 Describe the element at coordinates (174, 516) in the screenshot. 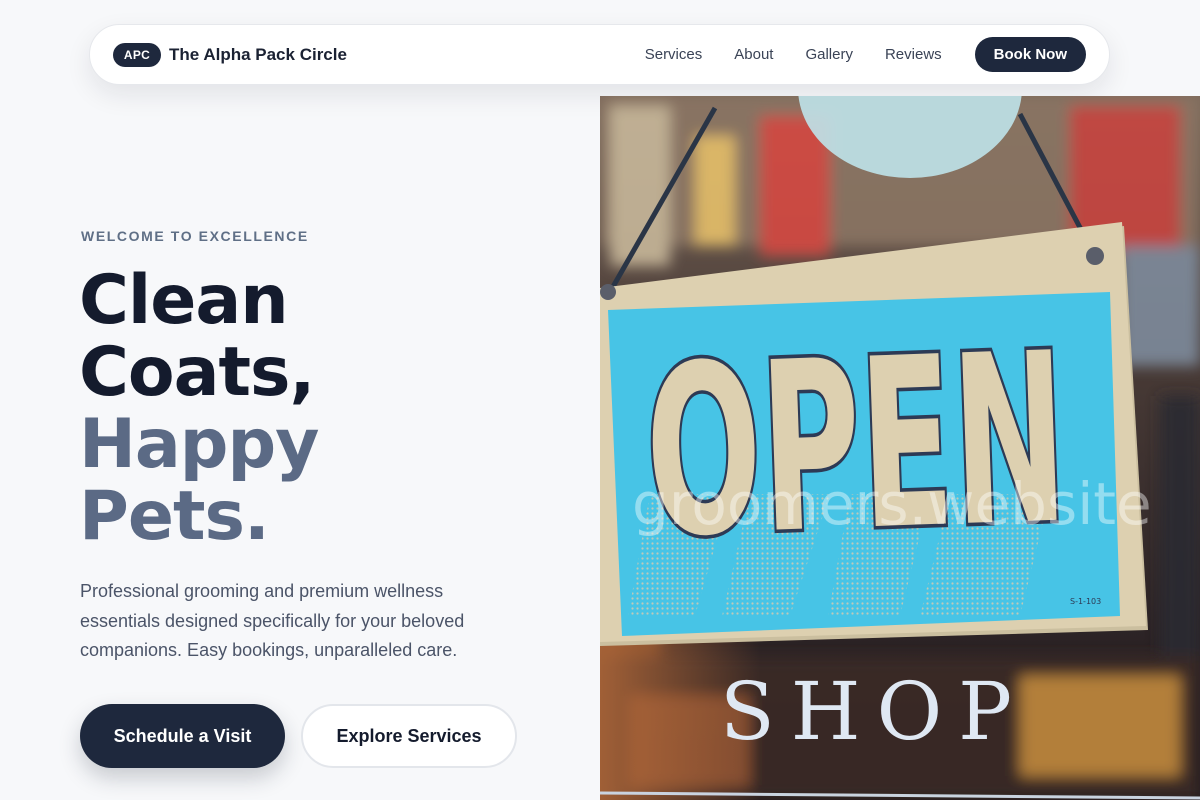

I see `headline-line-4: Pets.` at that location.